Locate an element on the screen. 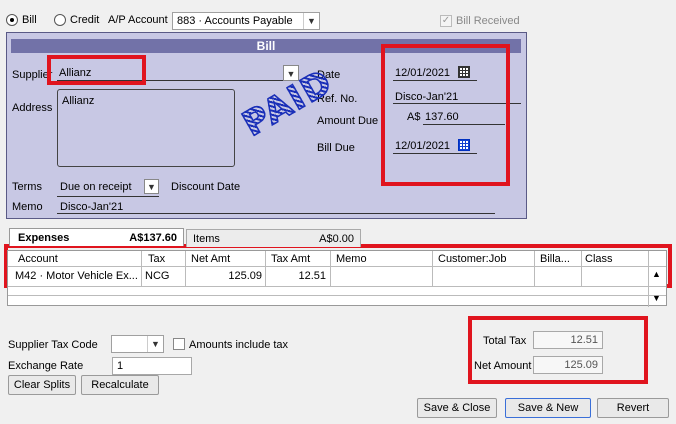 The width and height of the screenshot is (676, 424). credit-radio-label: Credit is located at coordinates (85, 20).